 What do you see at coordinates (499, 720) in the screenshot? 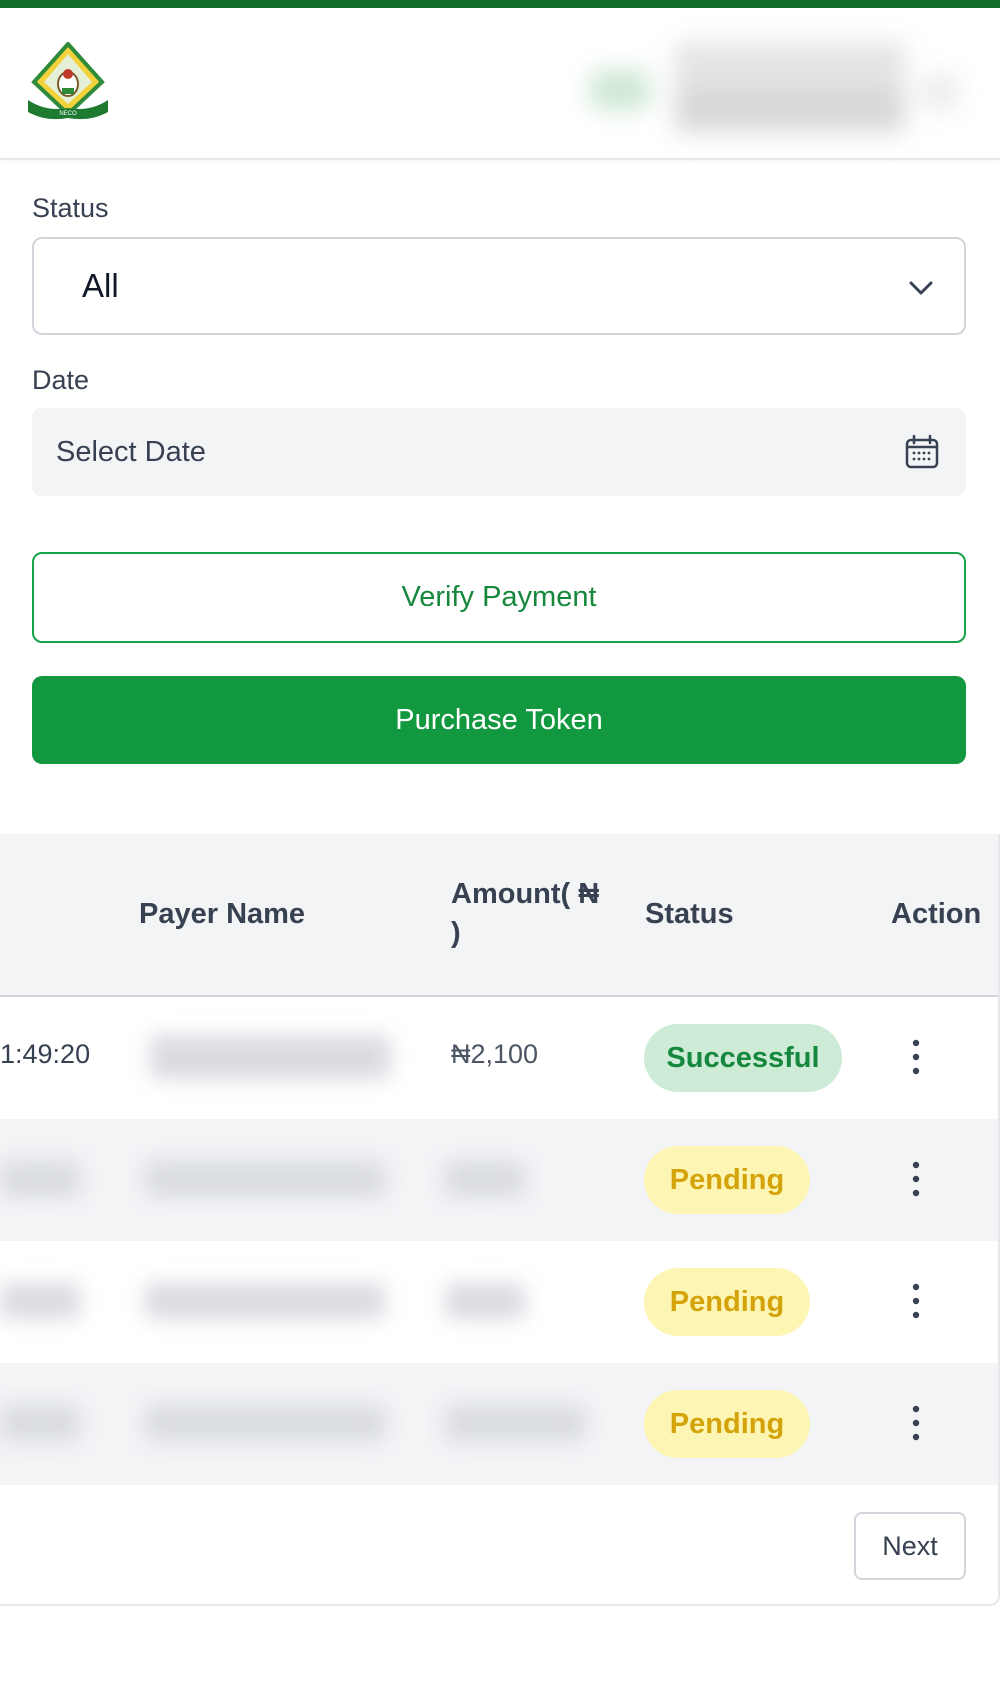
I see `purchase-token-button: Purchase Token` at bounding box center [499, 720].